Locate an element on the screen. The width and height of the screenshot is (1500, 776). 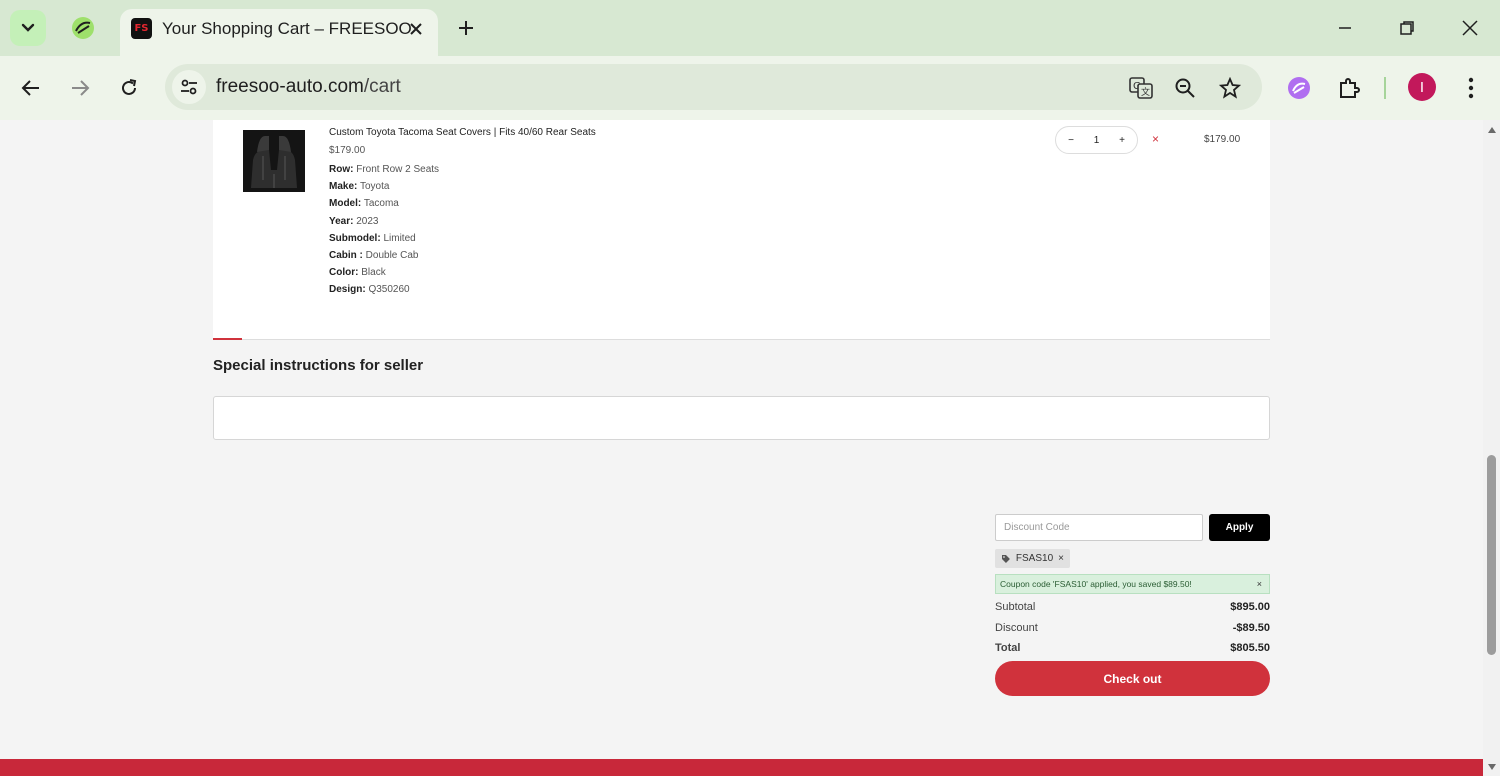
new-tab-button is located at coordinates (466, 28).